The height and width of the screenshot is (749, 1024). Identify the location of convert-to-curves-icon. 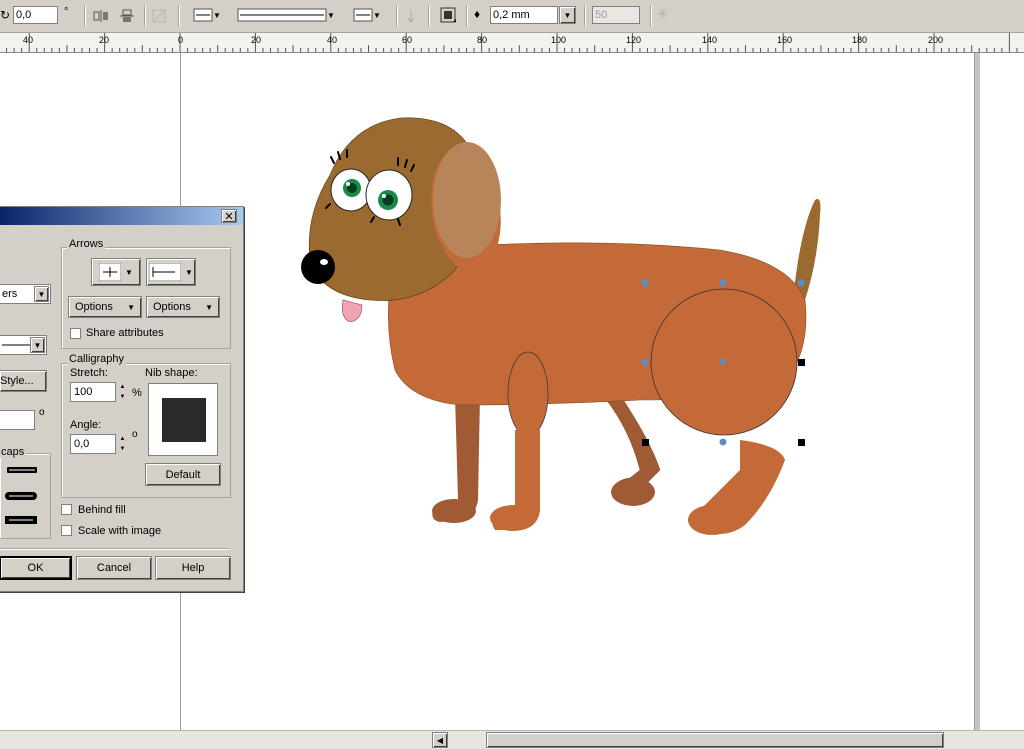
(159, 16).